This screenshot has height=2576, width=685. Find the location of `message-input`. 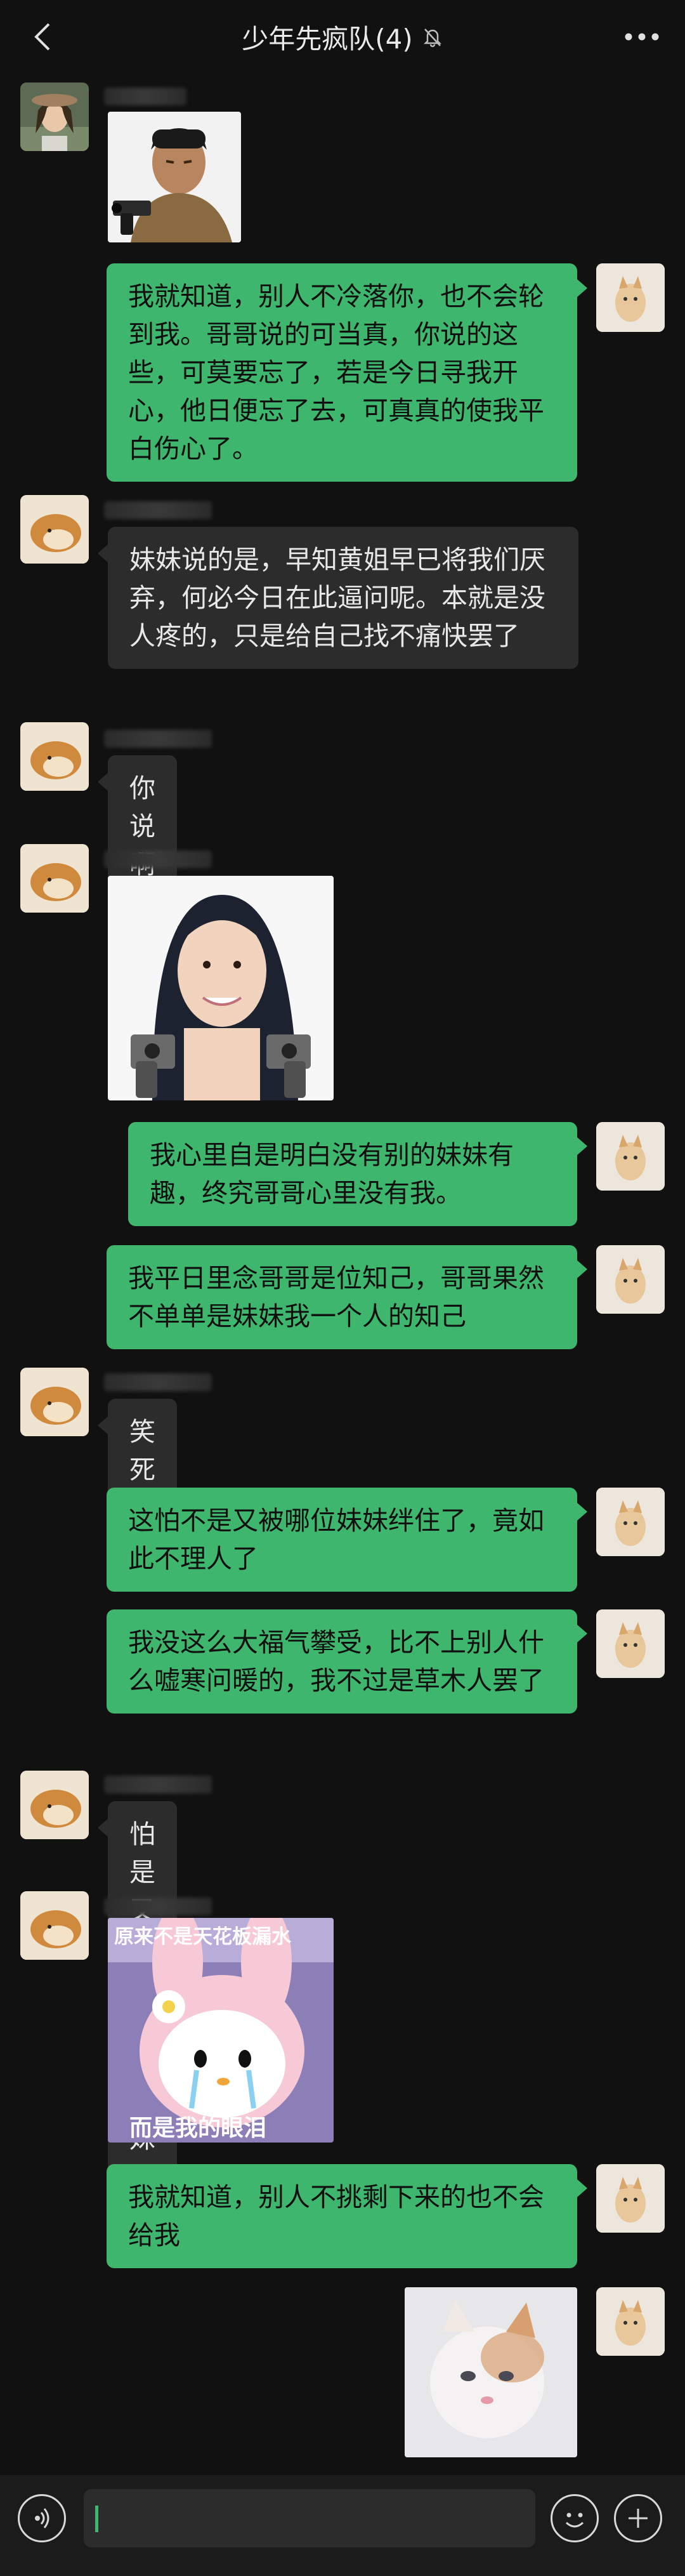

message-input is located at coordinates (309, 2518).